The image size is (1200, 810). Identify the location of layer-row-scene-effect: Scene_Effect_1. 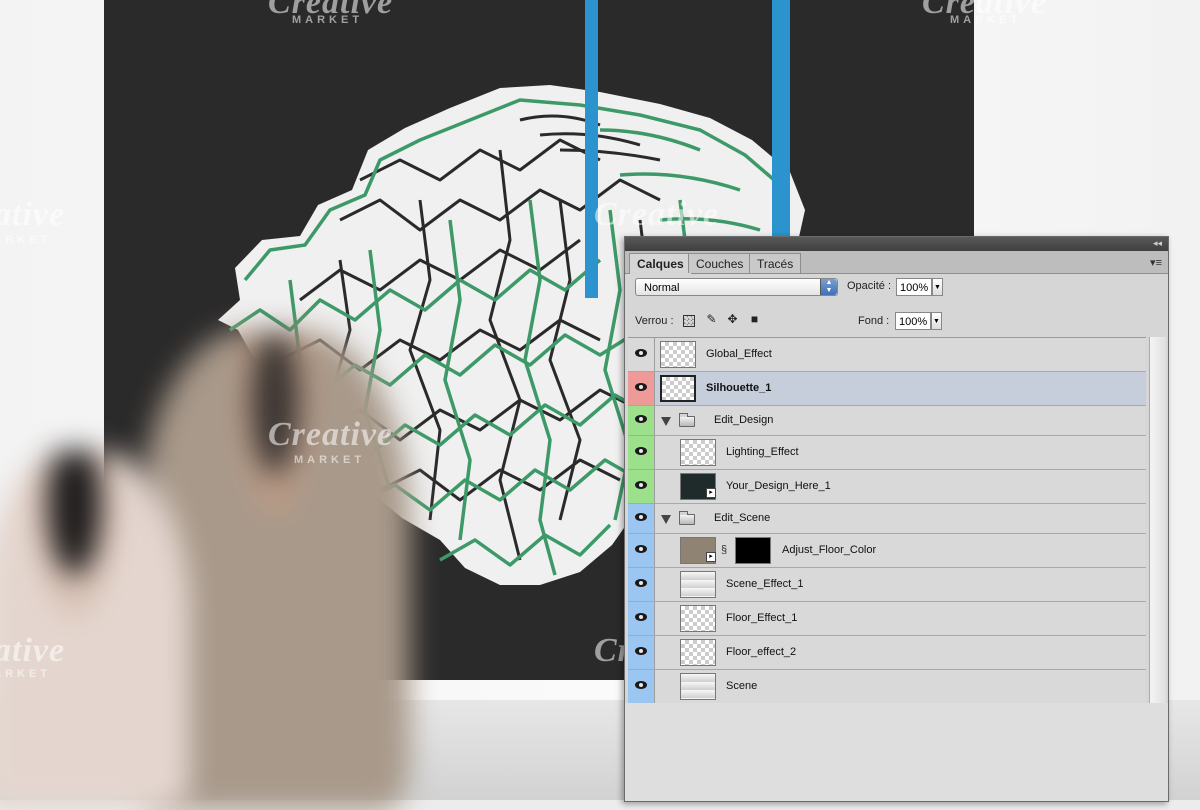
(887, 585).